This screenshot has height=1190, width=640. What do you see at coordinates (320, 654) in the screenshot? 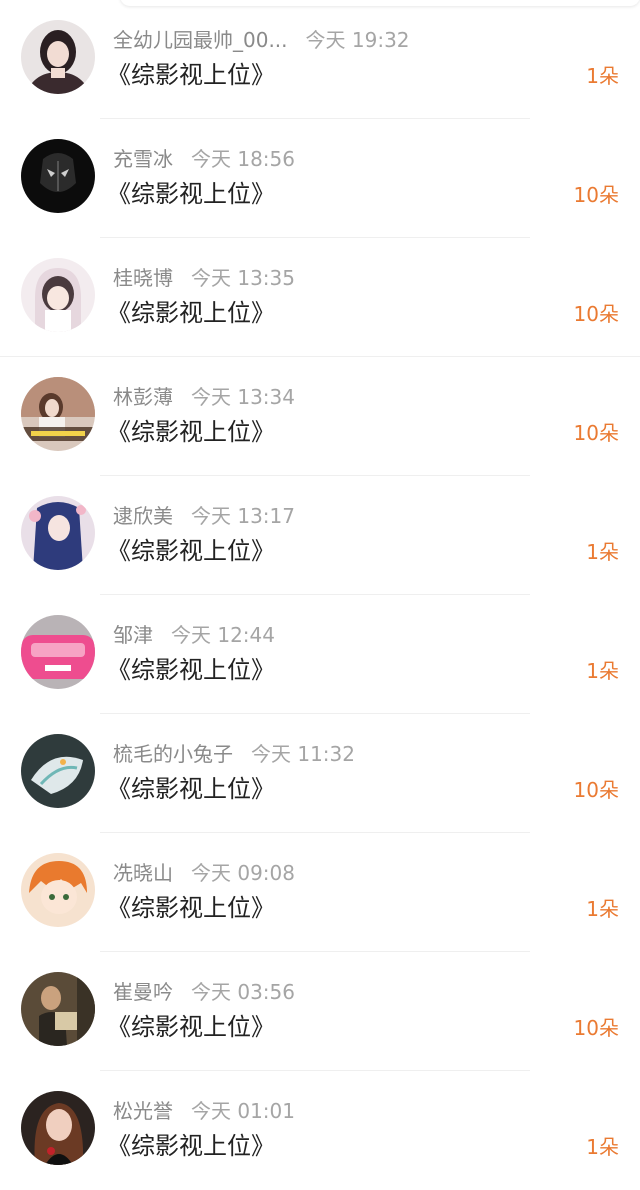
I see `gift-row: 邹津 今天 12:44 《综影视上位》 1朵` at bounding box center [320, 654].